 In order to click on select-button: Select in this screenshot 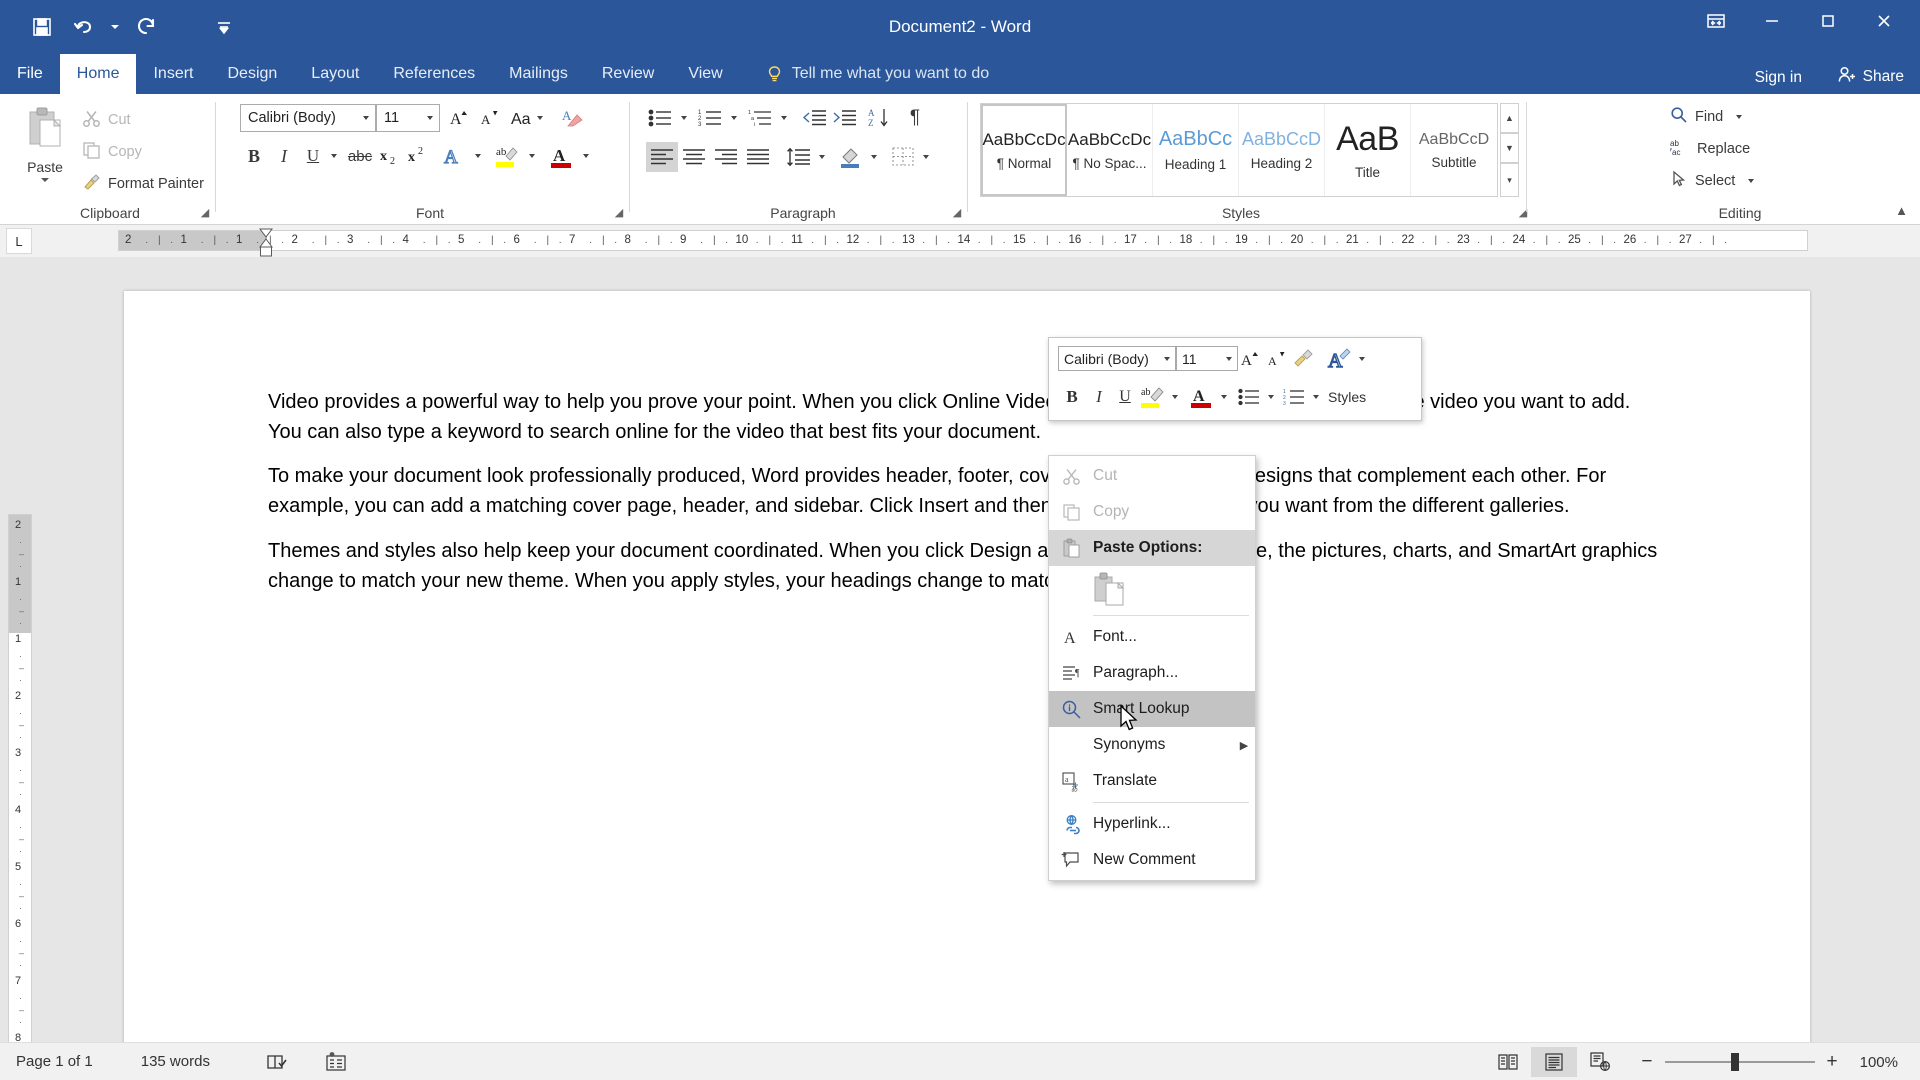, I will do `click(1712, 181)`.